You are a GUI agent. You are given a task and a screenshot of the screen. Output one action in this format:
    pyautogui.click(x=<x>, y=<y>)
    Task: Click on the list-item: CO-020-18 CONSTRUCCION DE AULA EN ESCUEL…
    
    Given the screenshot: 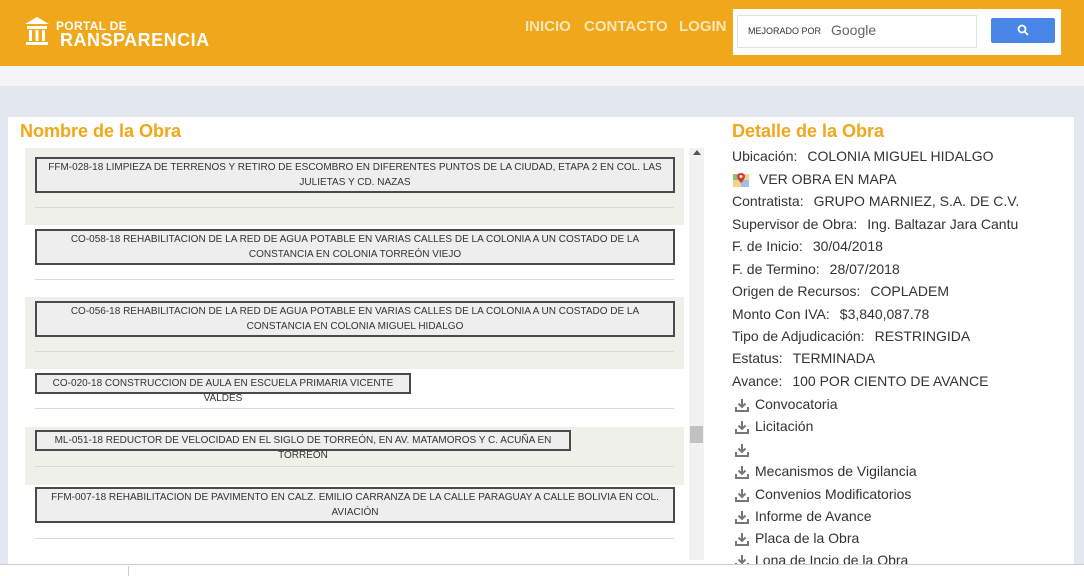 What is the action you would take?
    pyautogui.click(x=354, y=398)
    